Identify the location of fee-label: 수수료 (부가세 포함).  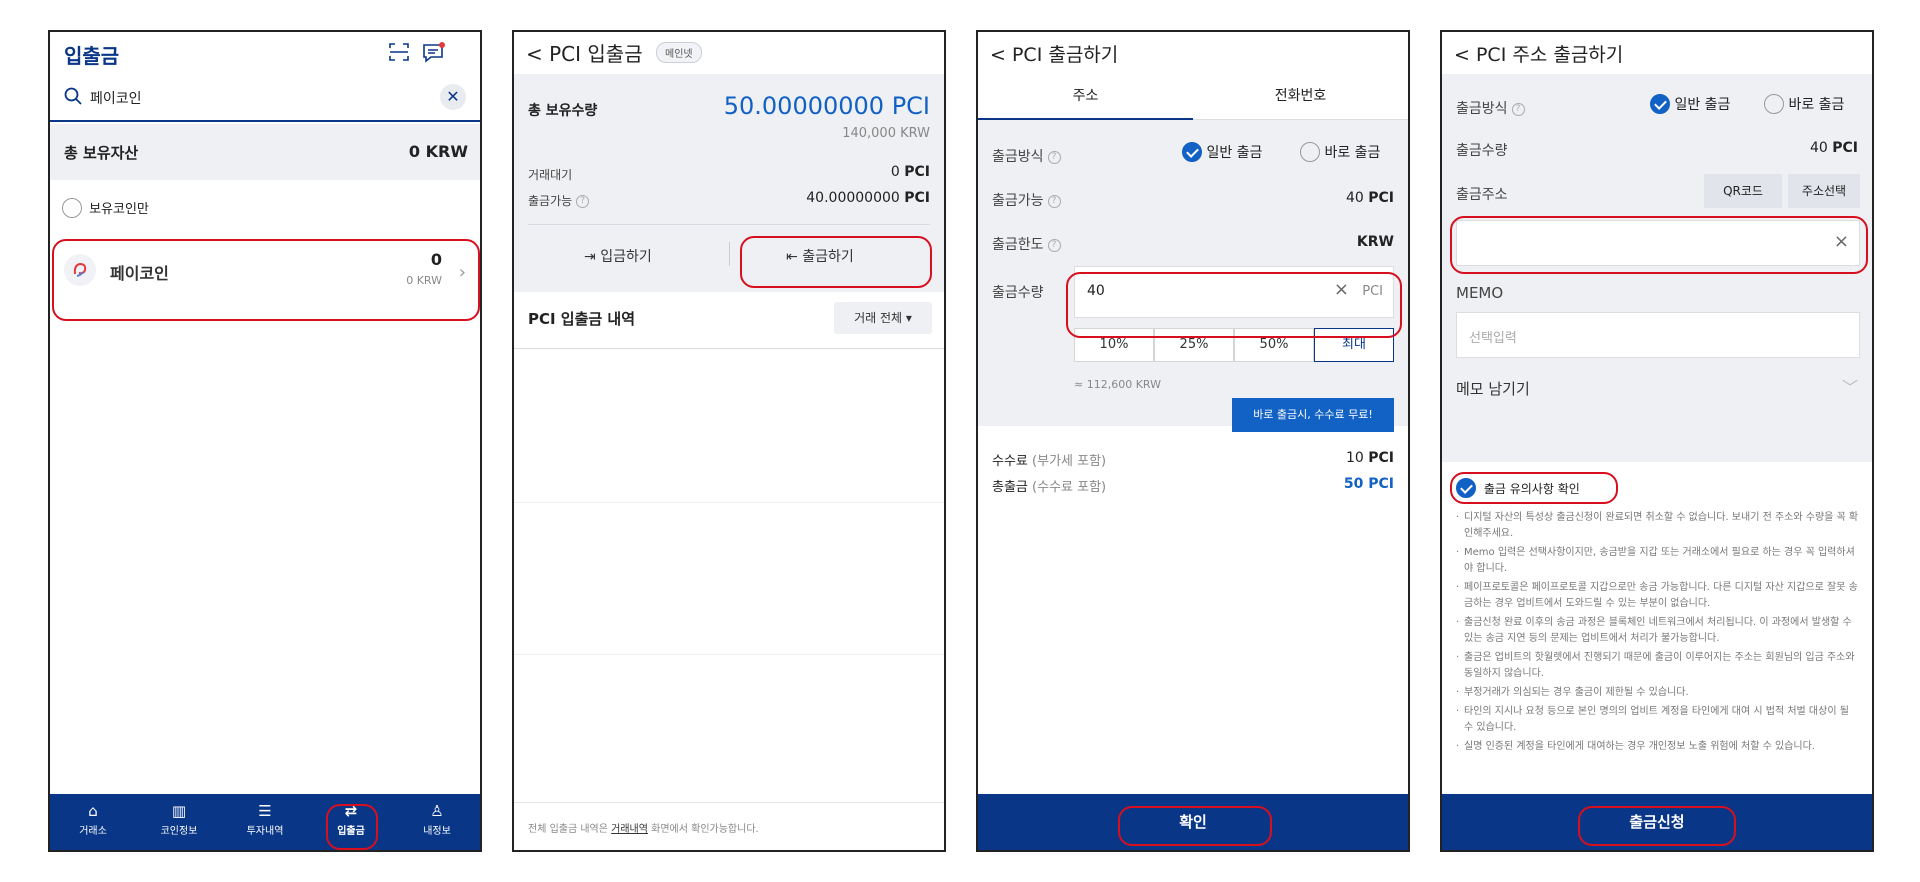
(1049, 461).